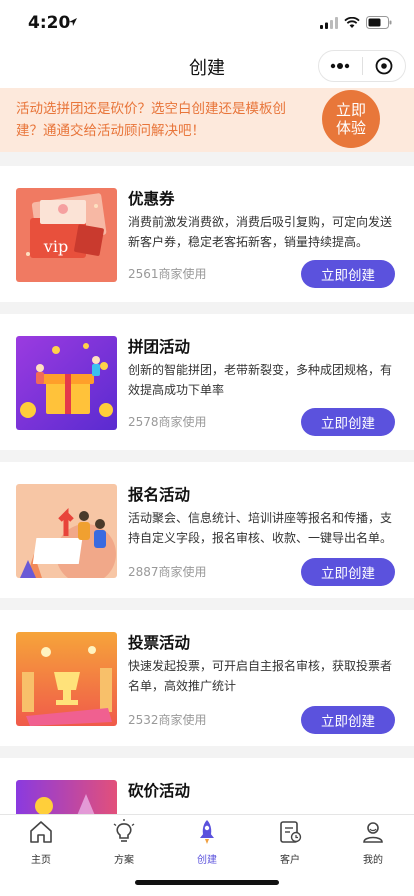 This screenshot has height=896, width=414. What do you see at coordinates (66, 235) in the screenshot?
I see `coupon-thumbnail: vip` at bounding box center [66, 235].